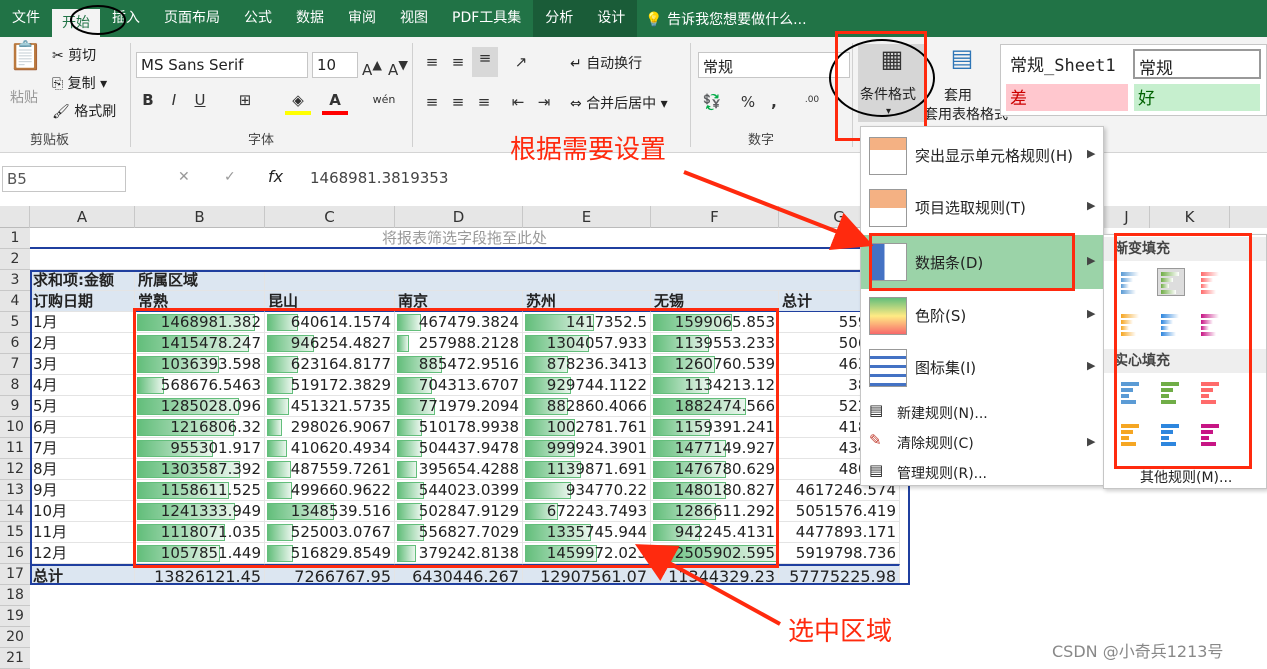 Image resolution: width=1267 pixels, height=669 pixels. What do you see at coordinates (715, 217) in the screenshot?
I see `col-header-f: F` at bounding box center [715, 217].